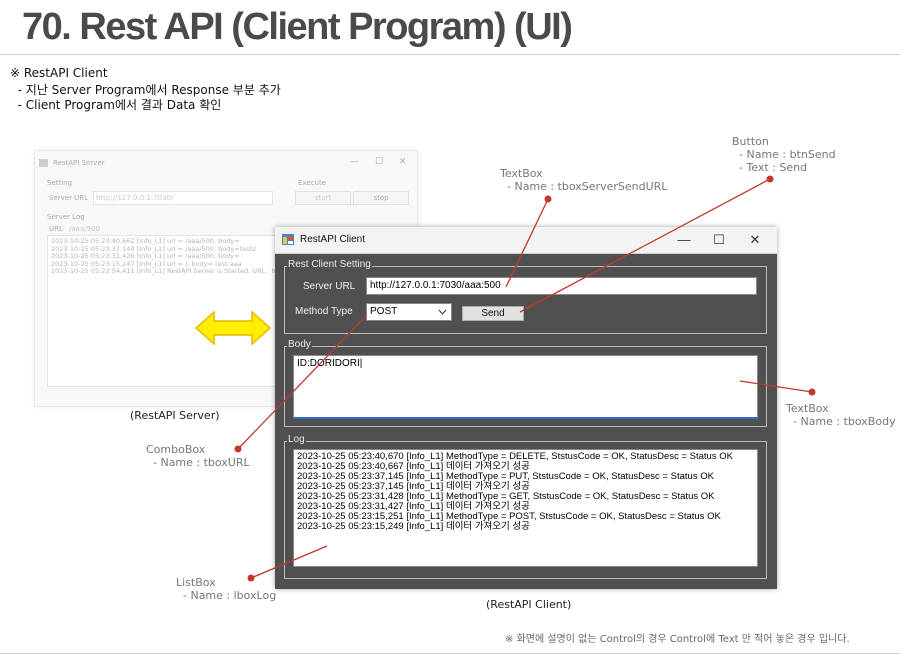 Image resolution: width=900 pixels, height=656 pixels. I want to click on annotation-line: - Name : lboxLog, so click(226, 595).